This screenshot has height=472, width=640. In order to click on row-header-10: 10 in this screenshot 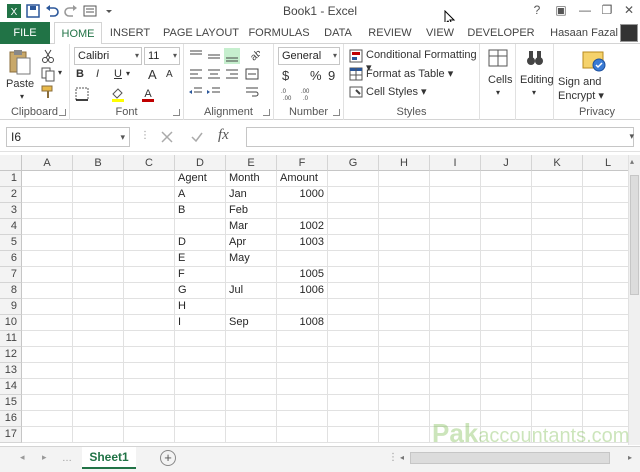, I will do `click(11, 323)`.